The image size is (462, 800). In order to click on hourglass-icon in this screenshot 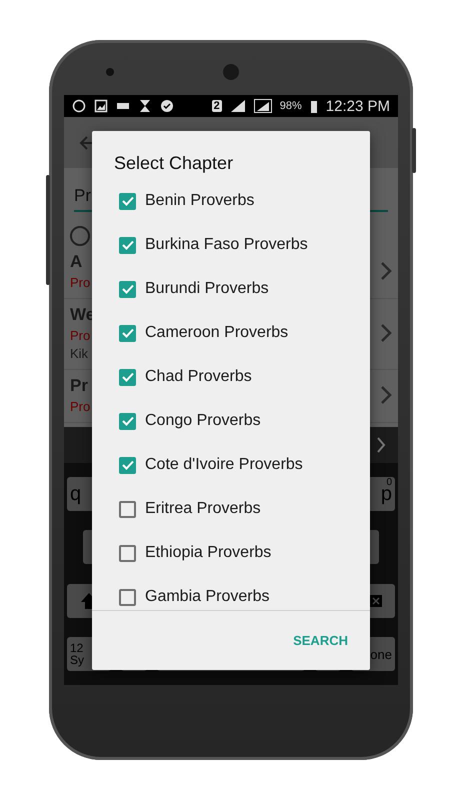, I will do `click(145, 106)`.